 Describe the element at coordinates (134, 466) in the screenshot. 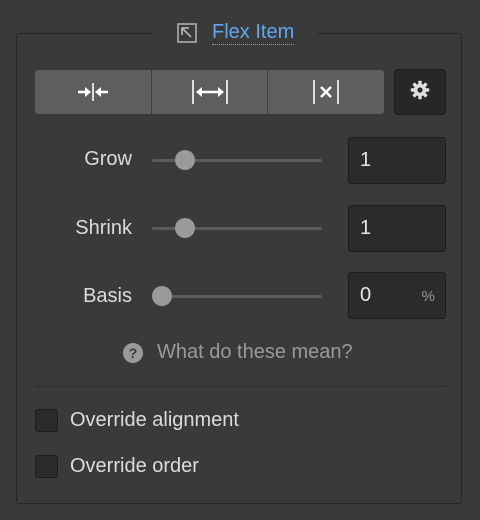

I see `override-order-label: Override order` at that location.